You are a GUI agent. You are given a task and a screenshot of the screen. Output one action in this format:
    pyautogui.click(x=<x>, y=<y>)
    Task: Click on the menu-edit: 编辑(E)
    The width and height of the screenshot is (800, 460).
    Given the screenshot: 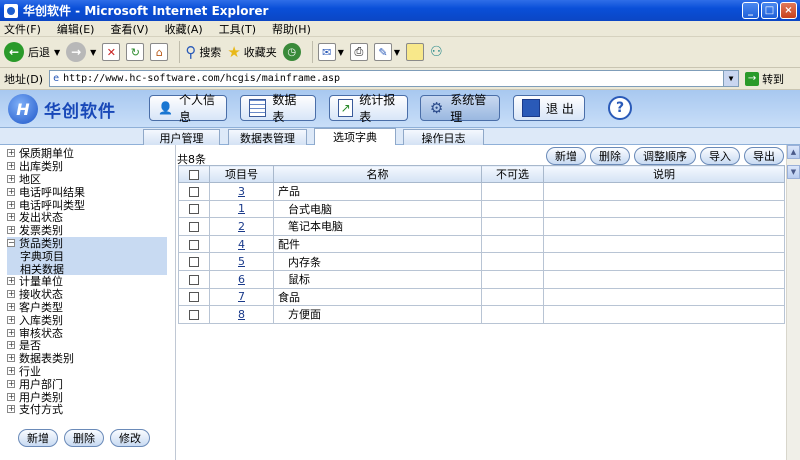 What is the action you would take?
    pyautogui.click(x=76, y=29)
    